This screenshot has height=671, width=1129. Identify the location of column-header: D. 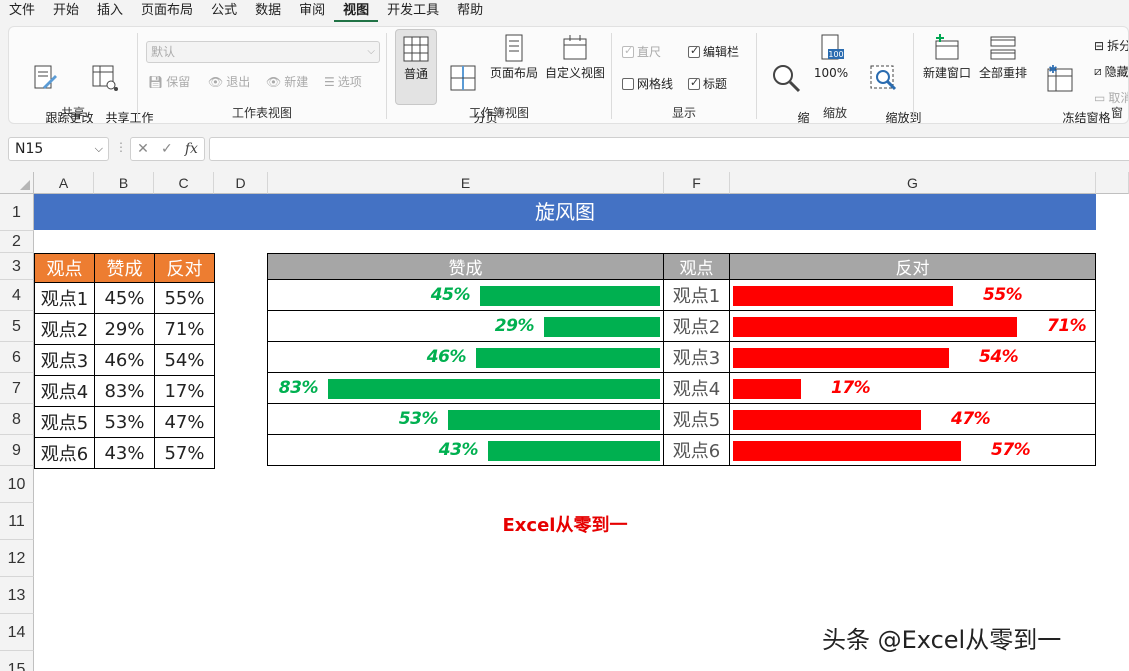
(241, 183).